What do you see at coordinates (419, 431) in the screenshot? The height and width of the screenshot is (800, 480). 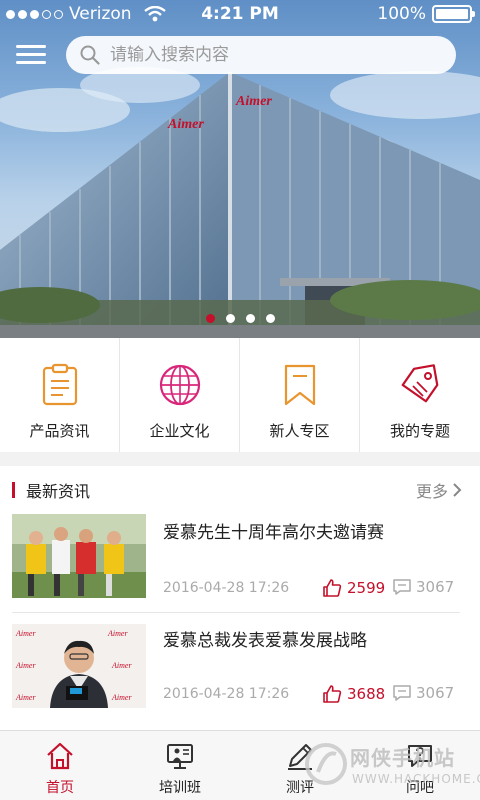 I see `category-label: 我的专题` at bounding box center [419, 431].